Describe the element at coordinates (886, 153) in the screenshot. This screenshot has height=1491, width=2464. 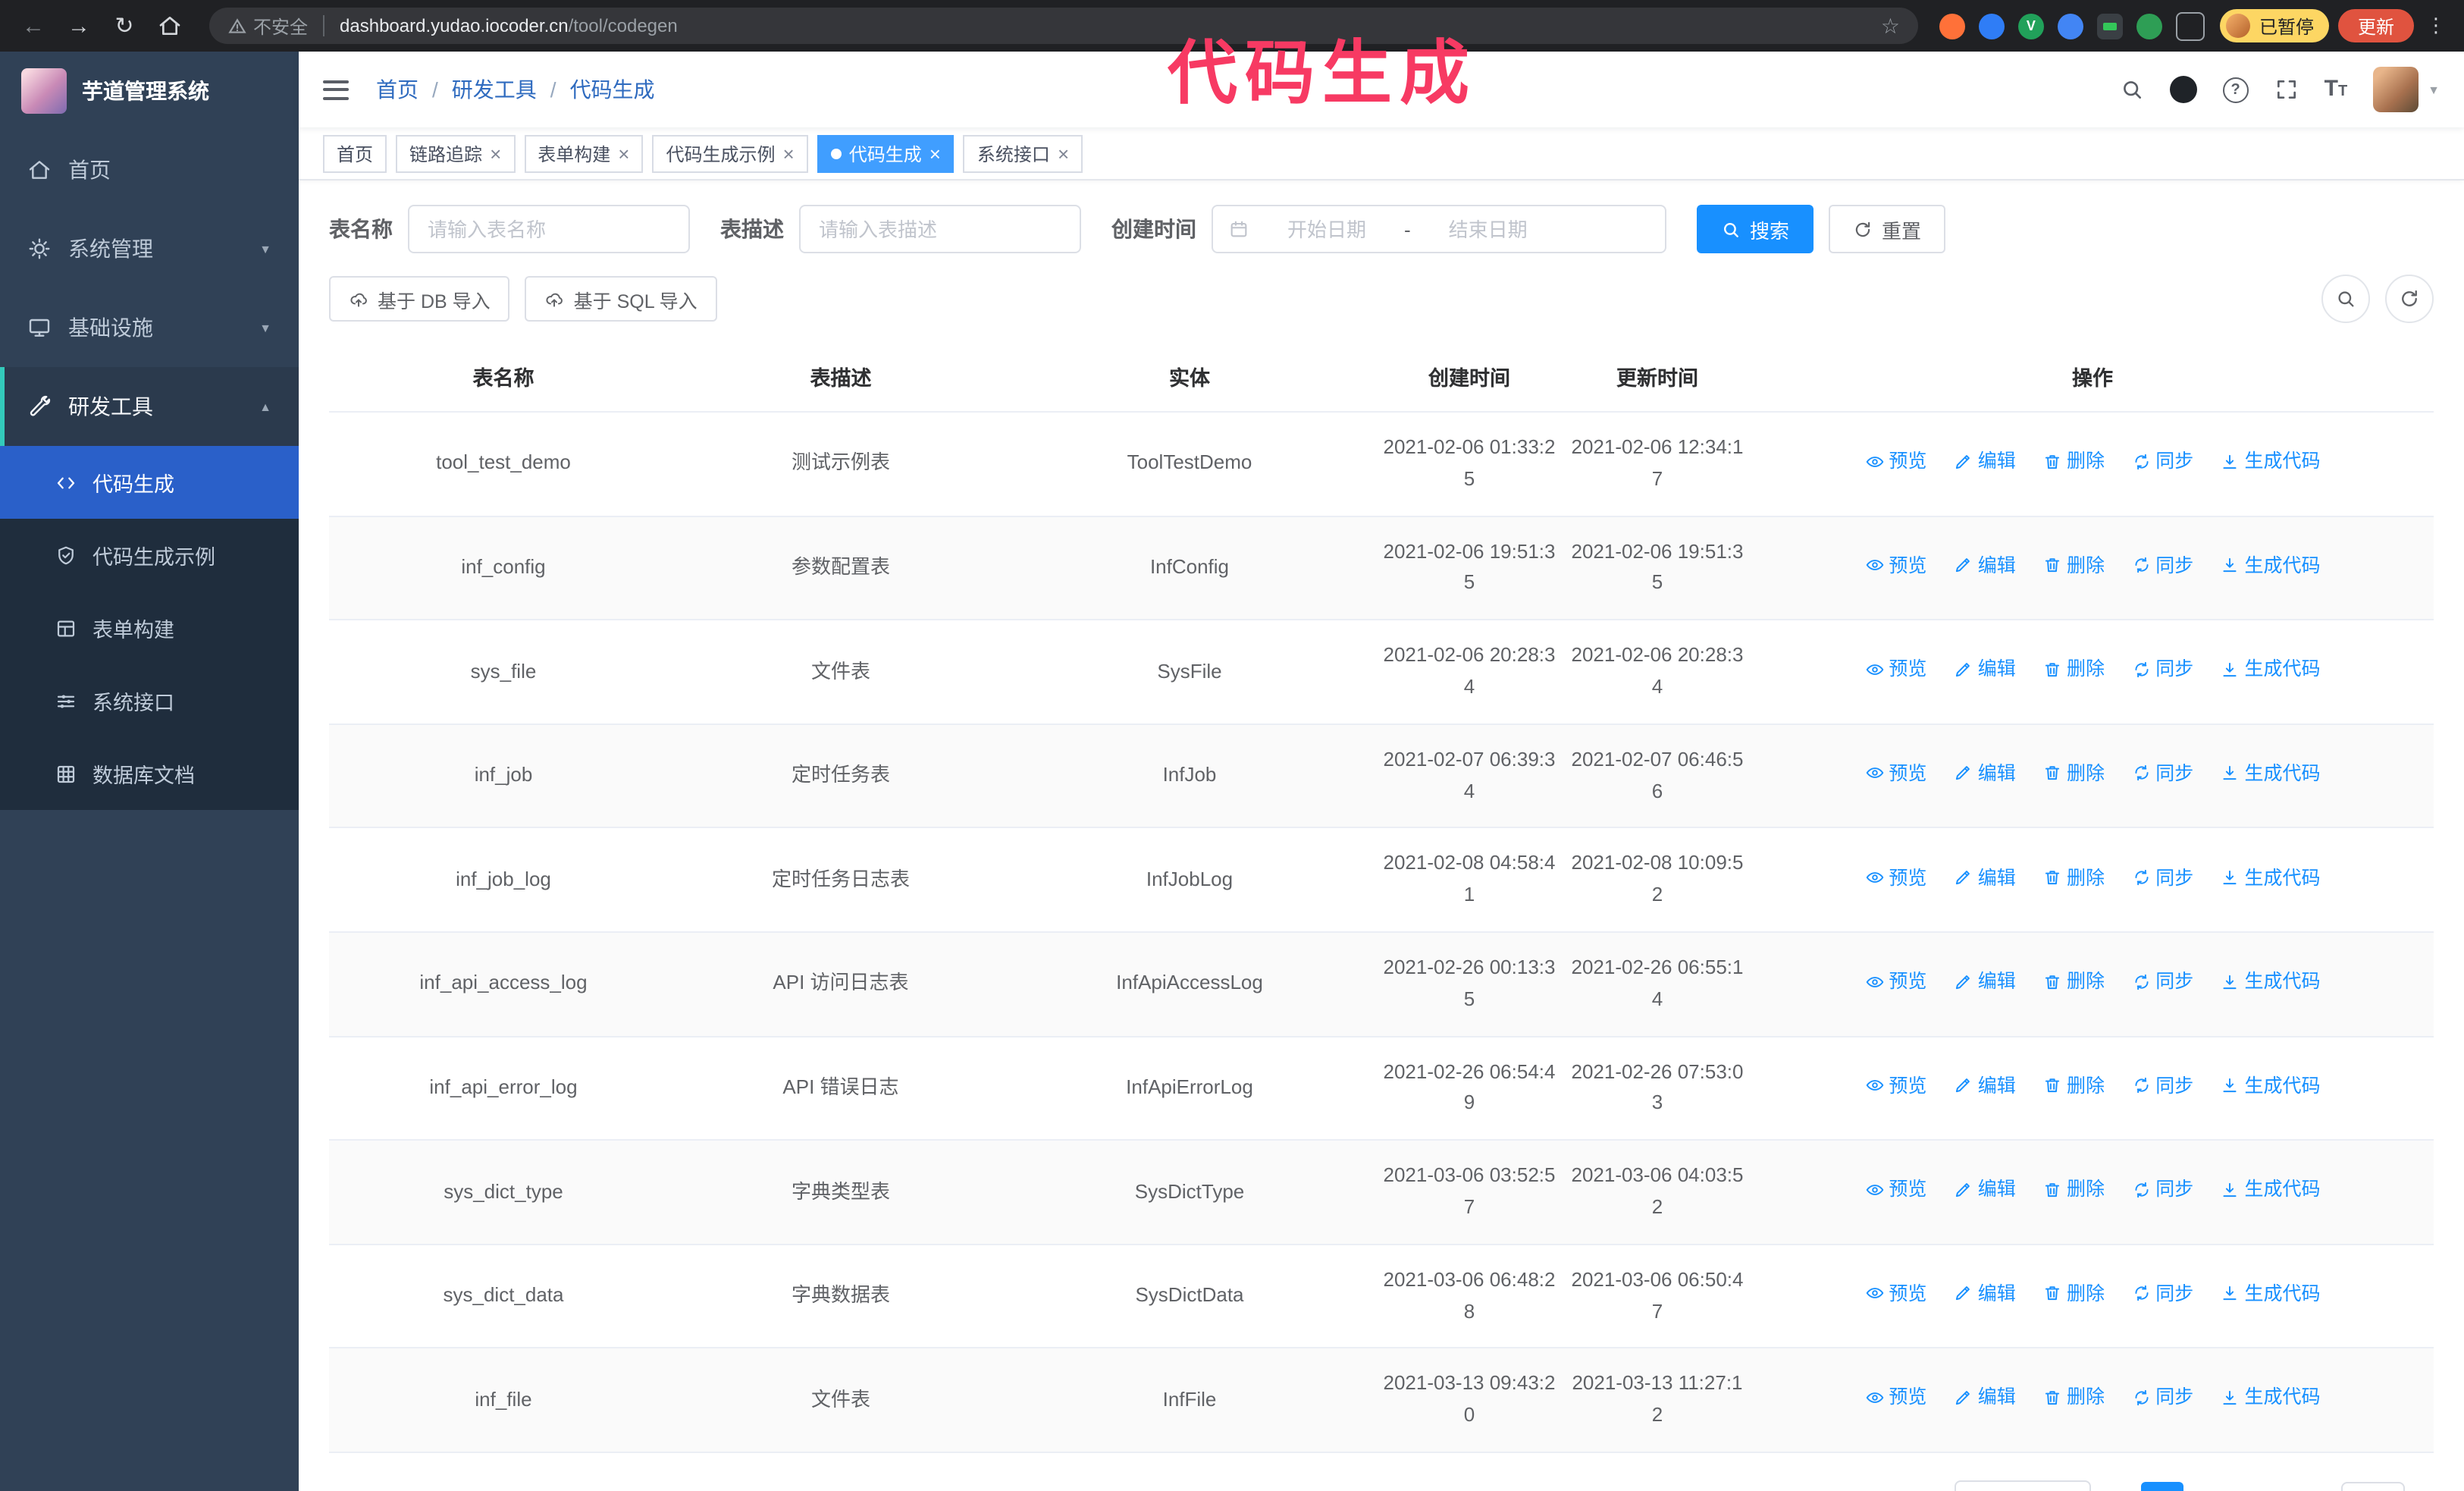
I see `tag-codegen: 代码生成 ×` at that location.